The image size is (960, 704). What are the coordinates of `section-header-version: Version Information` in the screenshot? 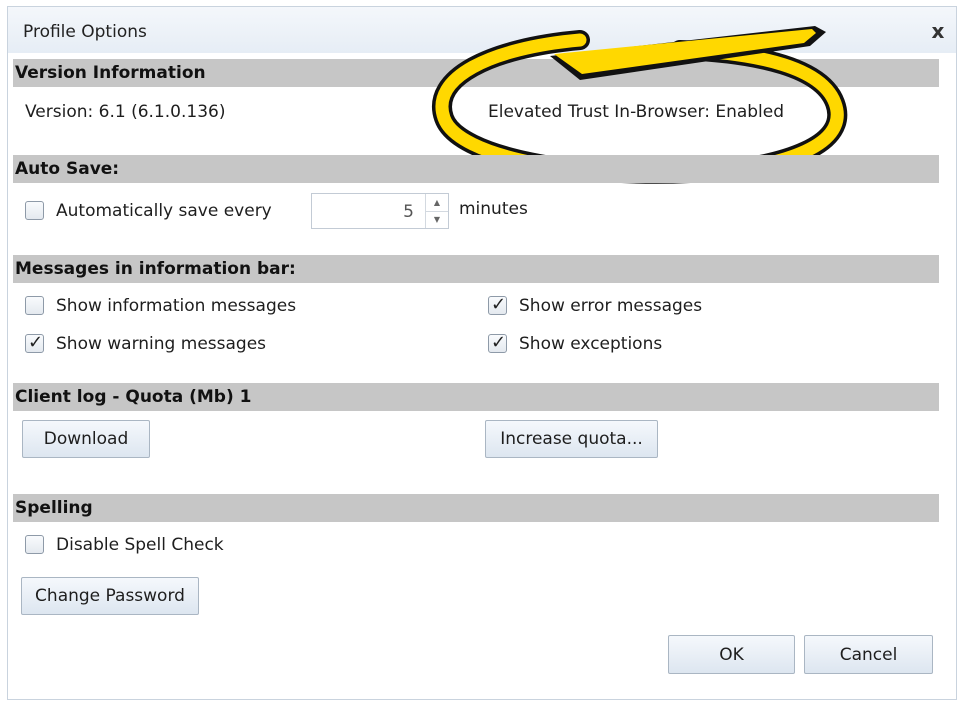 It's located at (110, 73).